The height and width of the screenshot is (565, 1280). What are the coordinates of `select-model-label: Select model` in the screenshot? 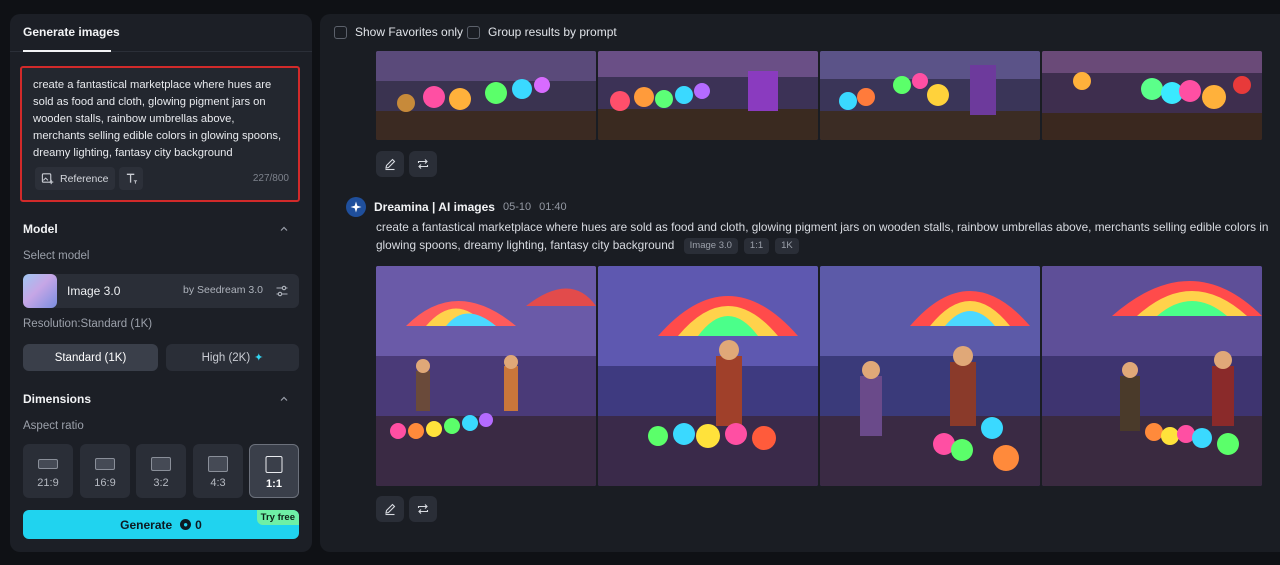 It's located at (56, 256).